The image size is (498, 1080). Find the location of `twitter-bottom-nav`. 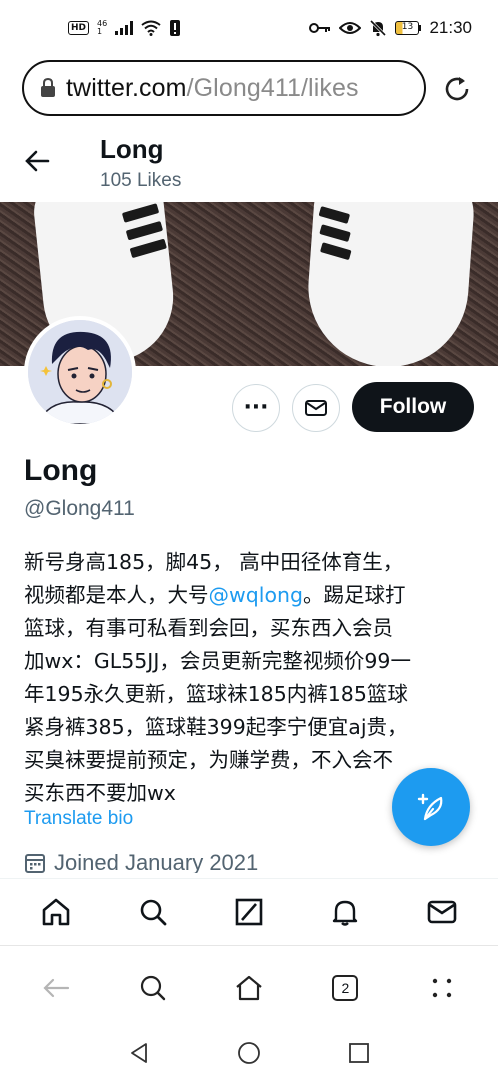

twitter-bottom-nav is located at coordinates (249, 912).